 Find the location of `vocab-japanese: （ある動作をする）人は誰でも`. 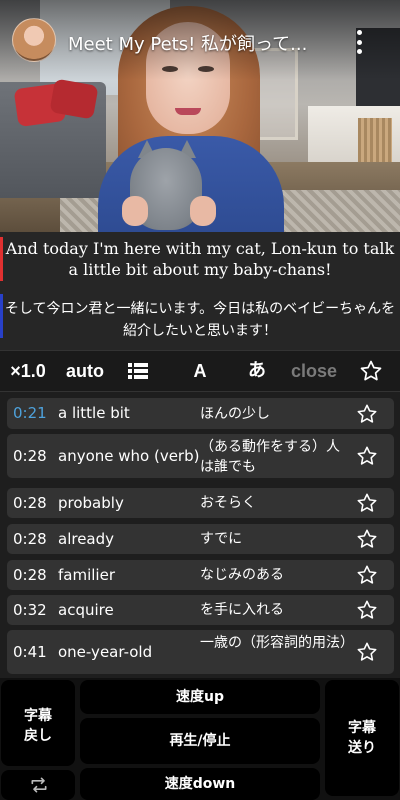

vocab-japanese: （ある動作をする）人は誰でも is located at coordinates (270, 457).